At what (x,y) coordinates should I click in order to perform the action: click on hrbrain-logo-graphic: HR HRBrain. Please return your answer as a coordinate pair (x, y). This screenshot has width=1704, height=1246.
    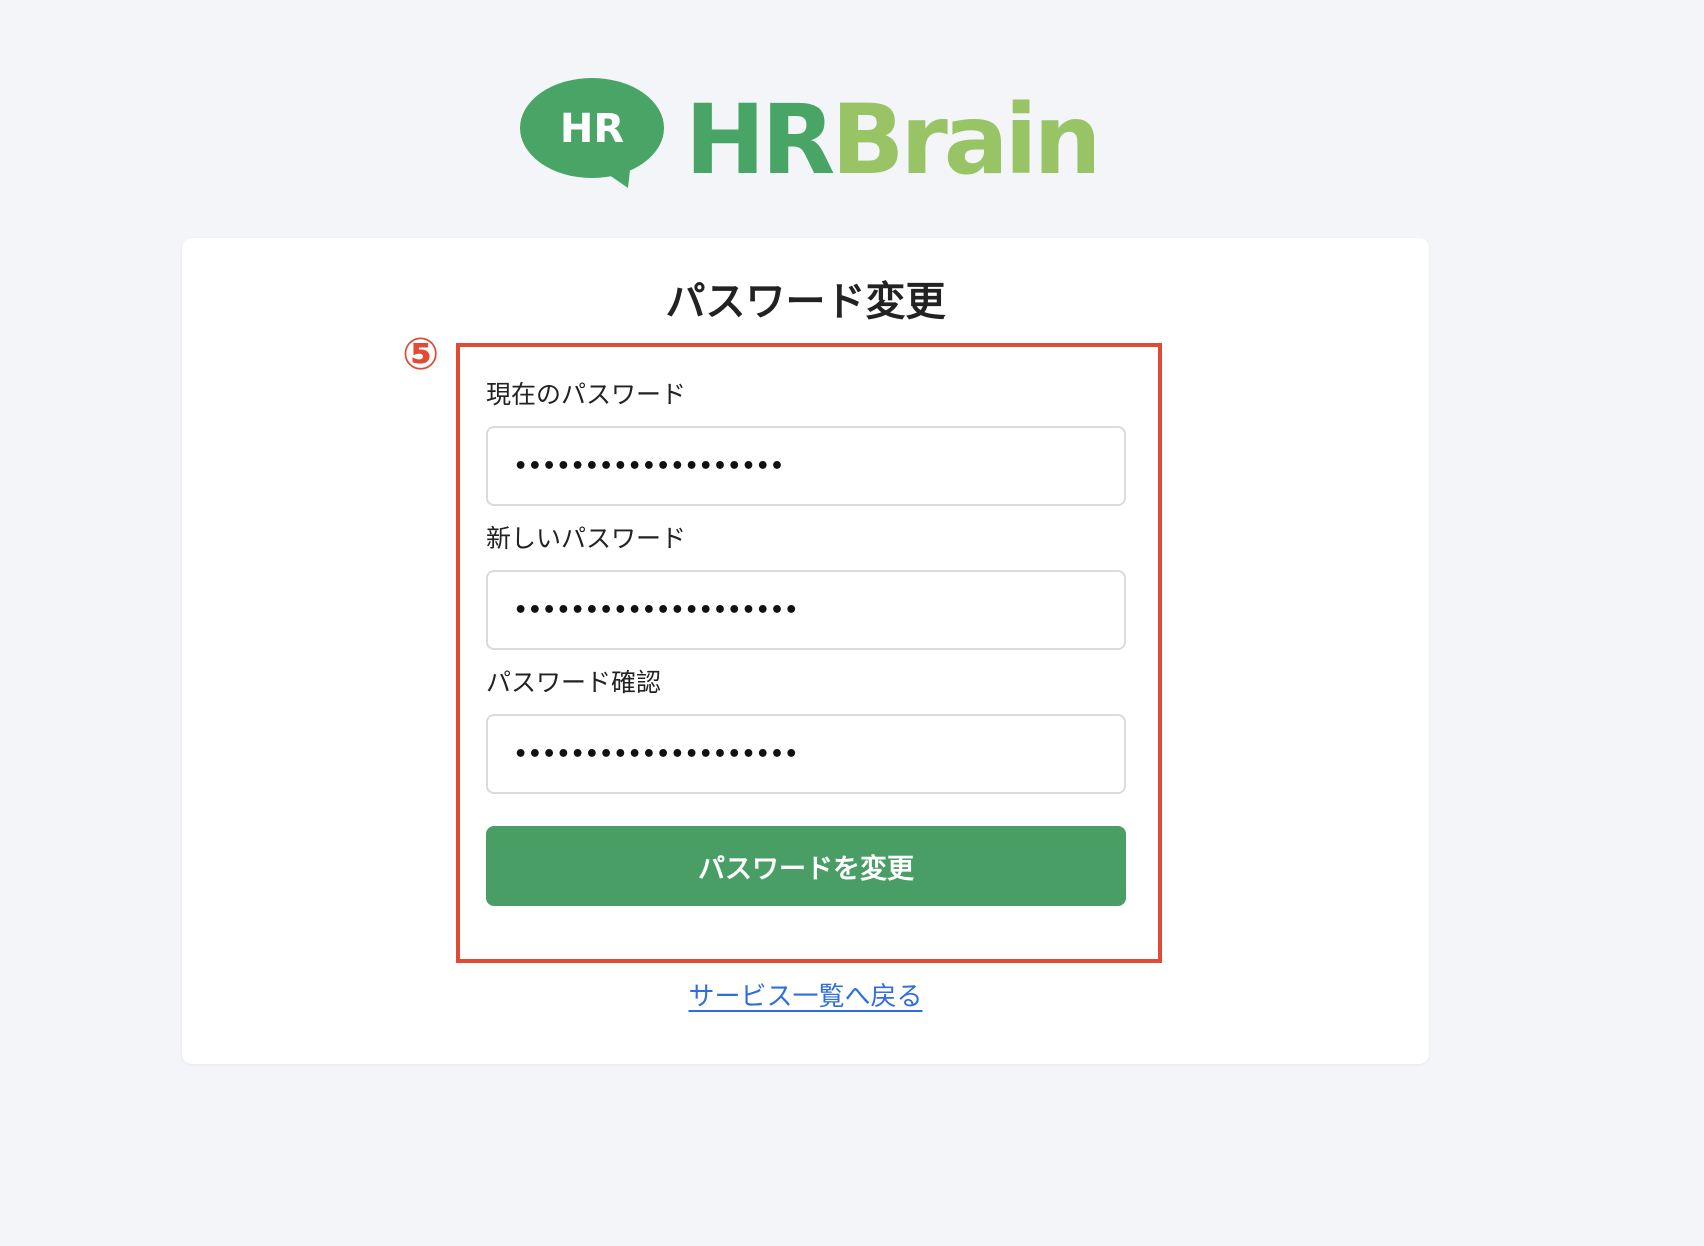
    Looking at the image, I should click on (807, 135).